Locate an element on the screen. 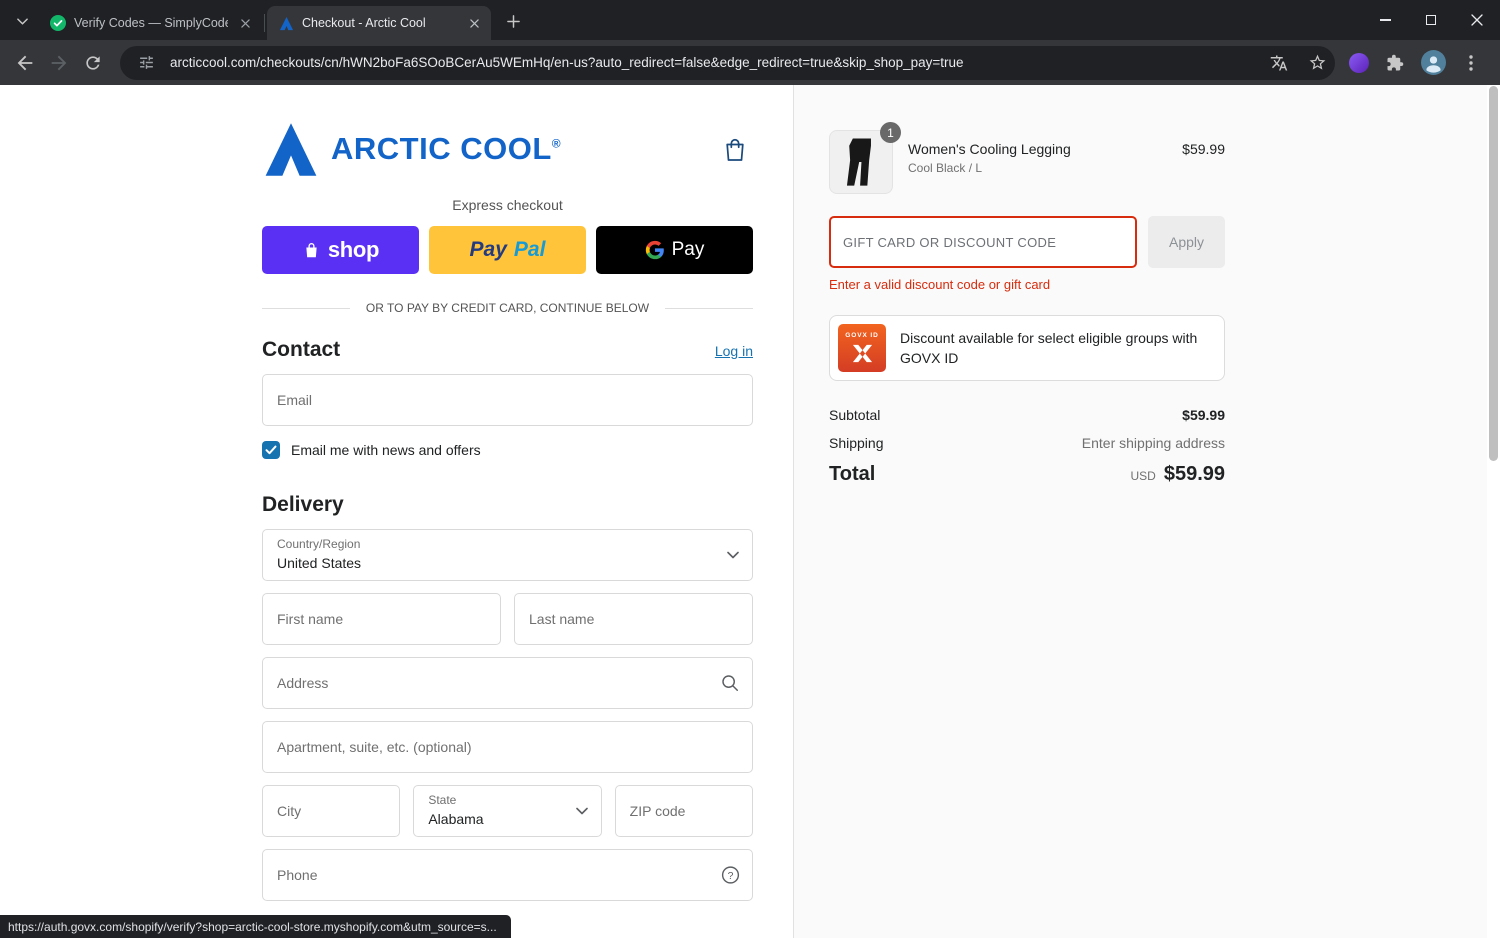  paypal-button: Pay Pal is located at coordinates (507, 250).